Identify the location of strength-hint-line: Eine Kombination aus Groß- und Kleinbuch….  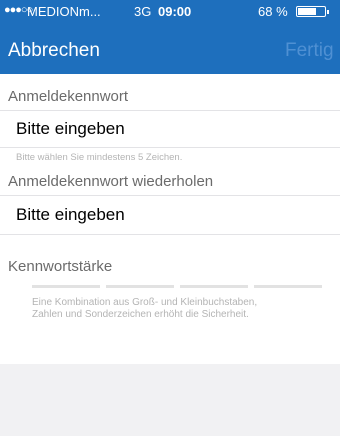
(145, 302).